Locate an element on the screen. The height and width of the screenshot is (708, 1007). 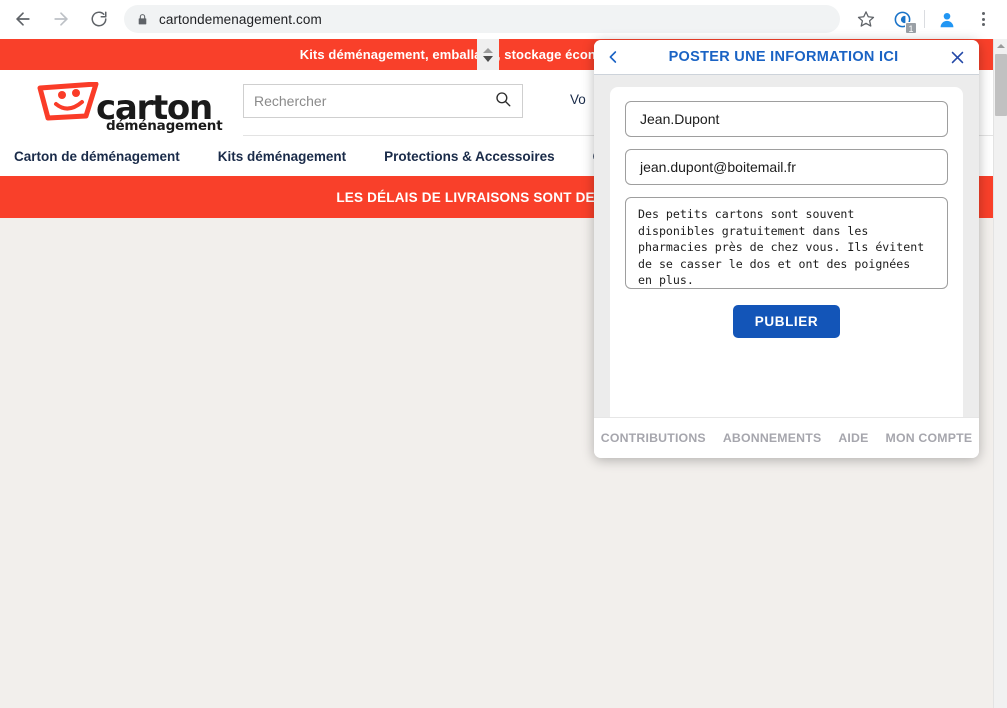
tab-abonnements: ABONNEMENTS is located at coordinates (772, 438).